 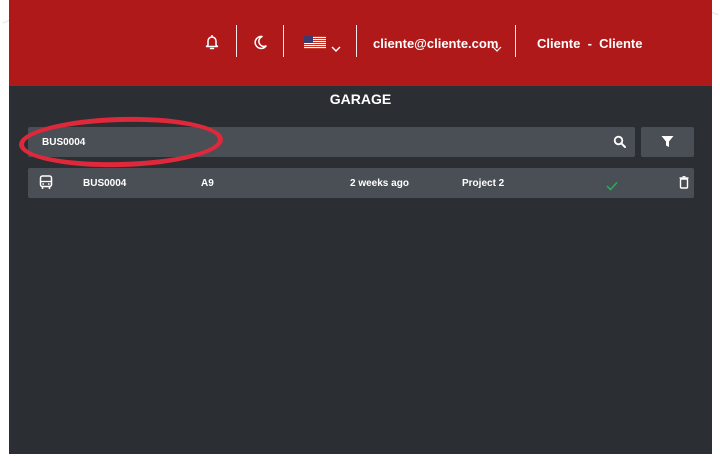 What do you see at coordinates (435, 43) in the screenshot?
I see `user-email-menu: cliente@cliente.com` at bounding box center [435, 43].